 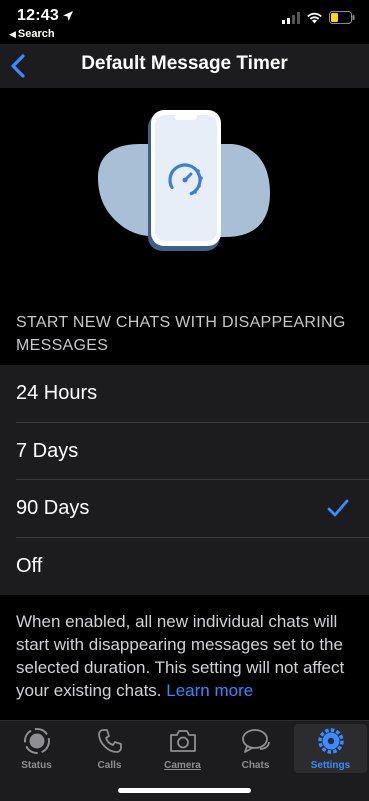 I want to click on tab-label: Settings, so click(x=330, y=765).